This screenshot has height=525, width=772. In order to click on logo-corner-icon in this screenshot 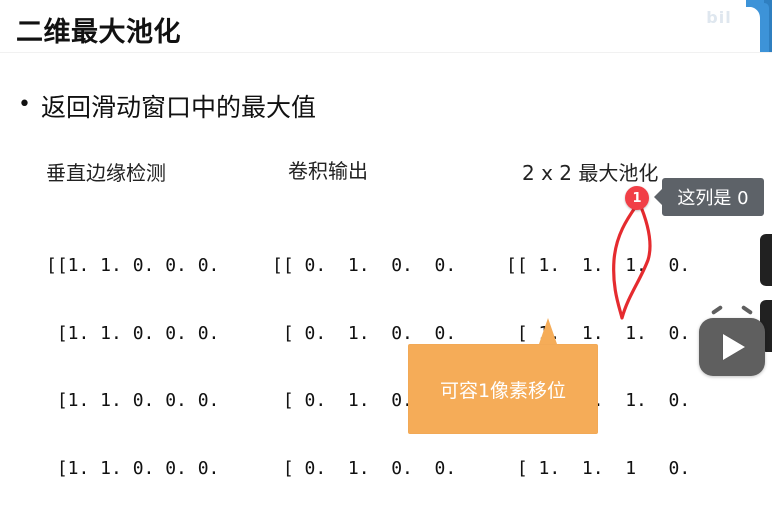, I will do `click(758, 26)`.